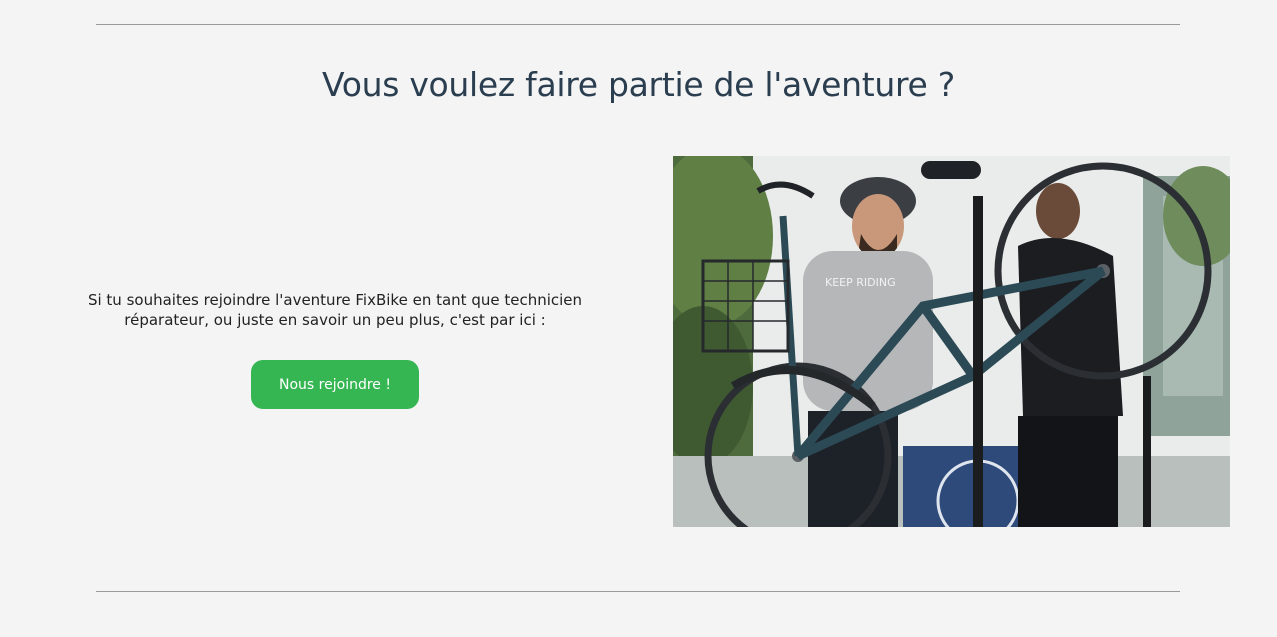  What do you see at coordinates (638, 591) in the screenshot?
I see `bottom-divider` at bounding box center [638, 591].